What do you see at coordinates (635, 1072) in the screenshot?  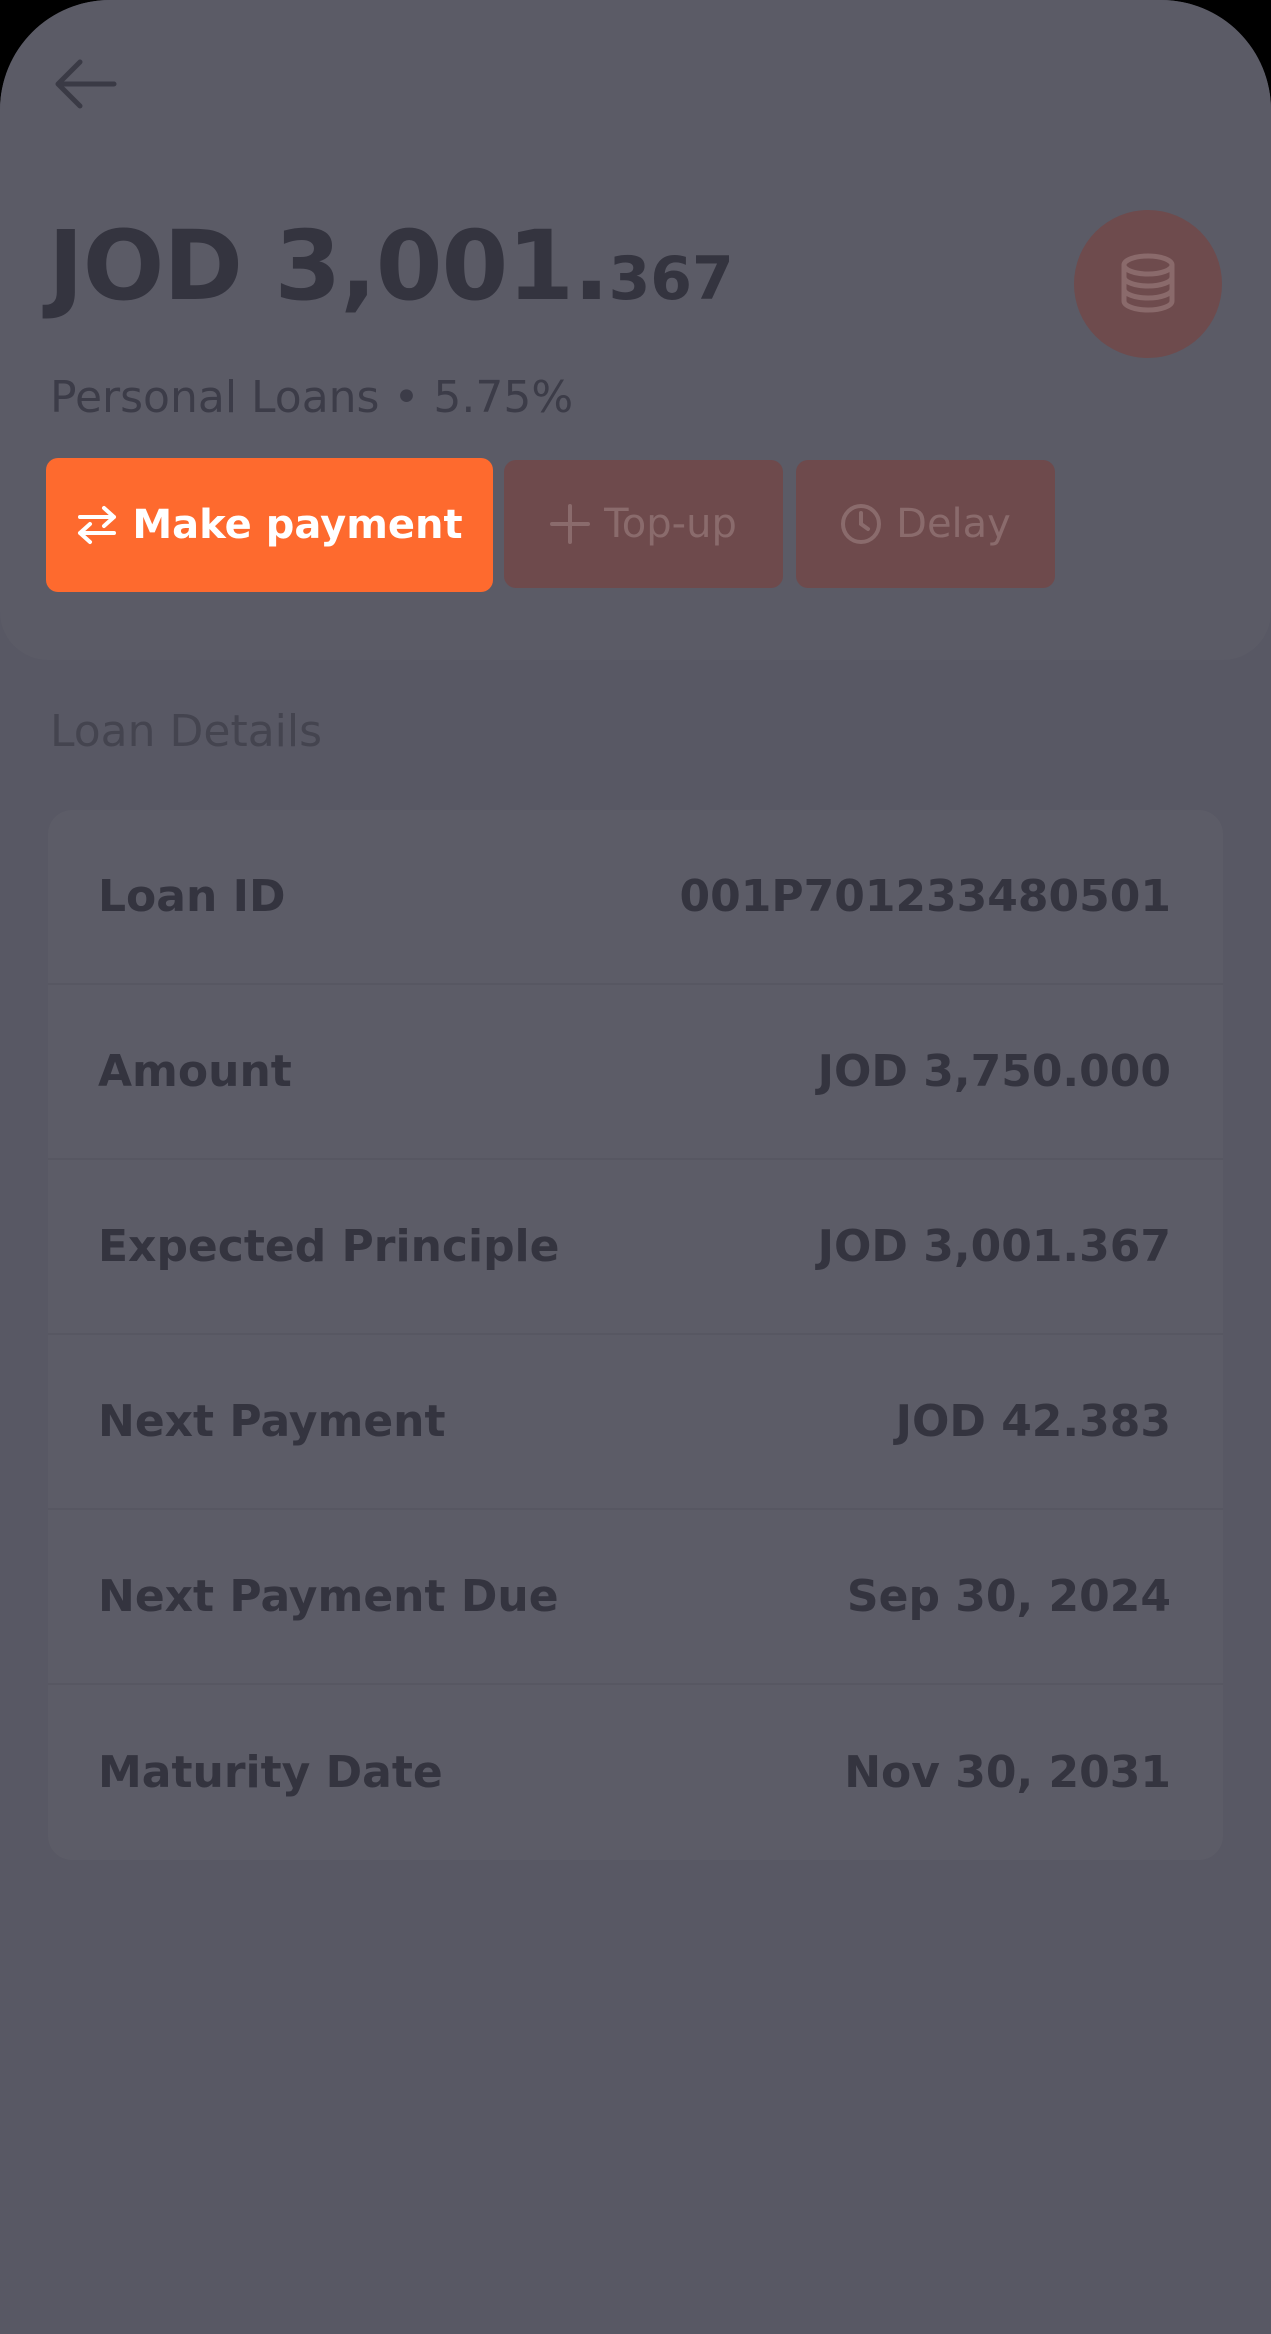 I see `detail-row-amount: Amount JOD 3,750.000` at bounding box center [635, 1072].